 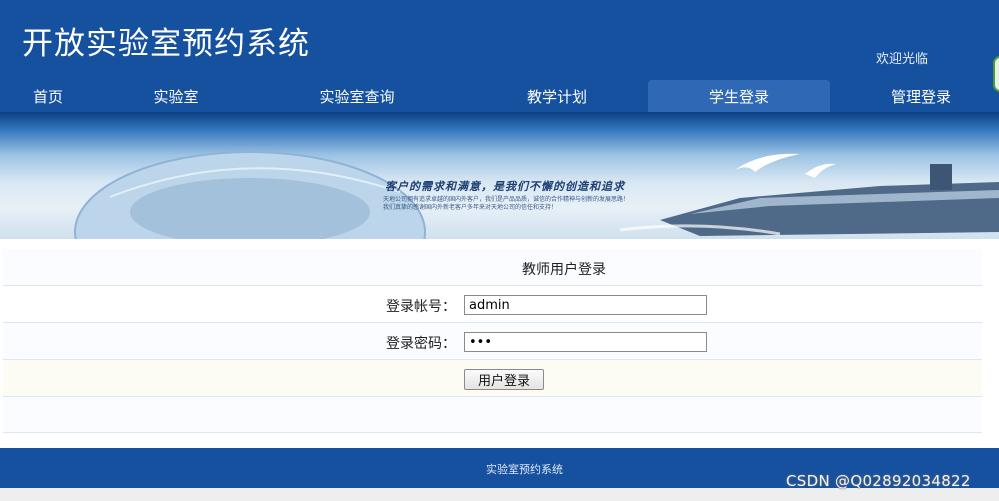 What do you see at coordinates (357, 96) in the screenshot?
I see `nav-lab-query: 实验室查询` at bounding box center [357, 96].